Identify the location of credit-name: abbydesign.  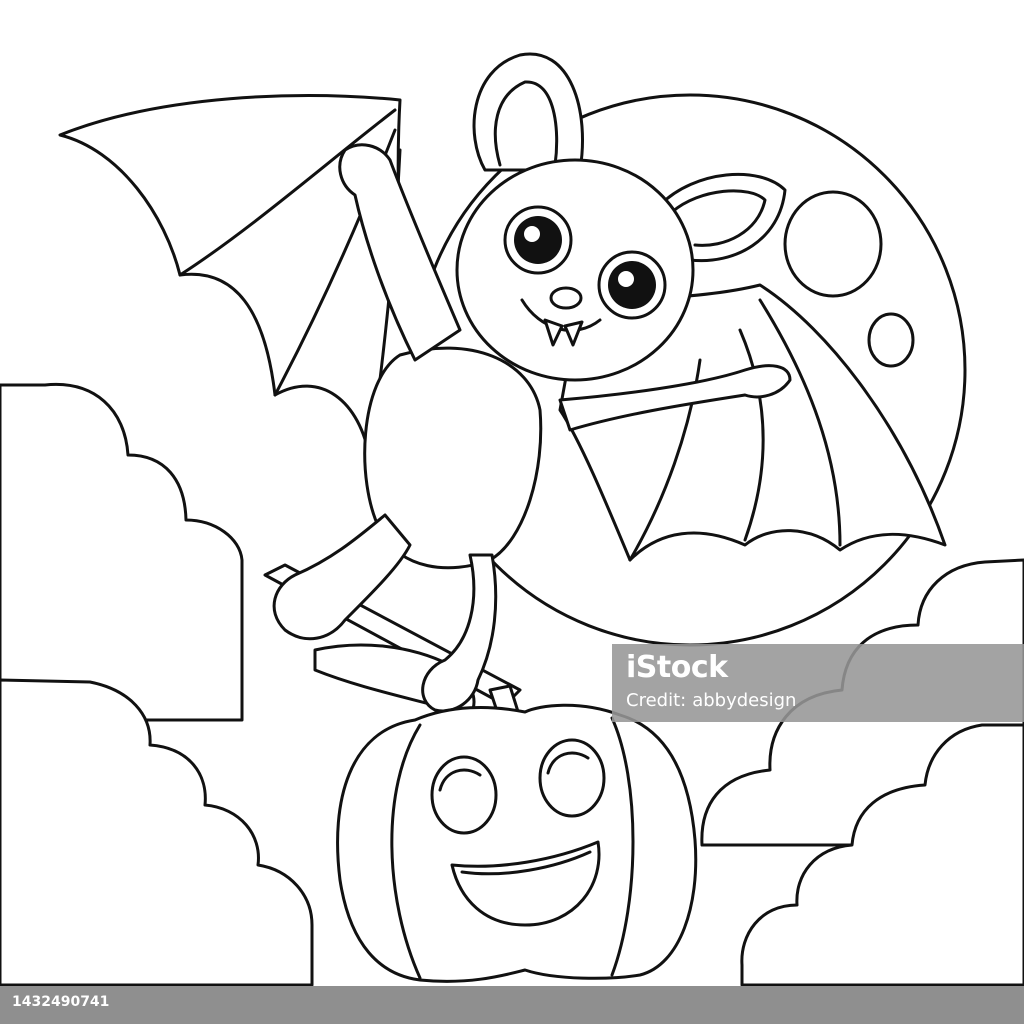
(744, 700).